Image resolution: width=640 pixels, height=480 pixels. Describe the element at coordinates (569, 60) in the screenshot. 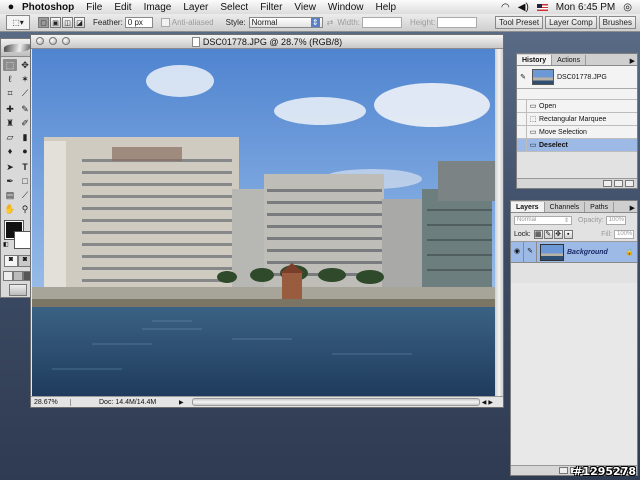

I see `tab-actions: Actions` at that location.